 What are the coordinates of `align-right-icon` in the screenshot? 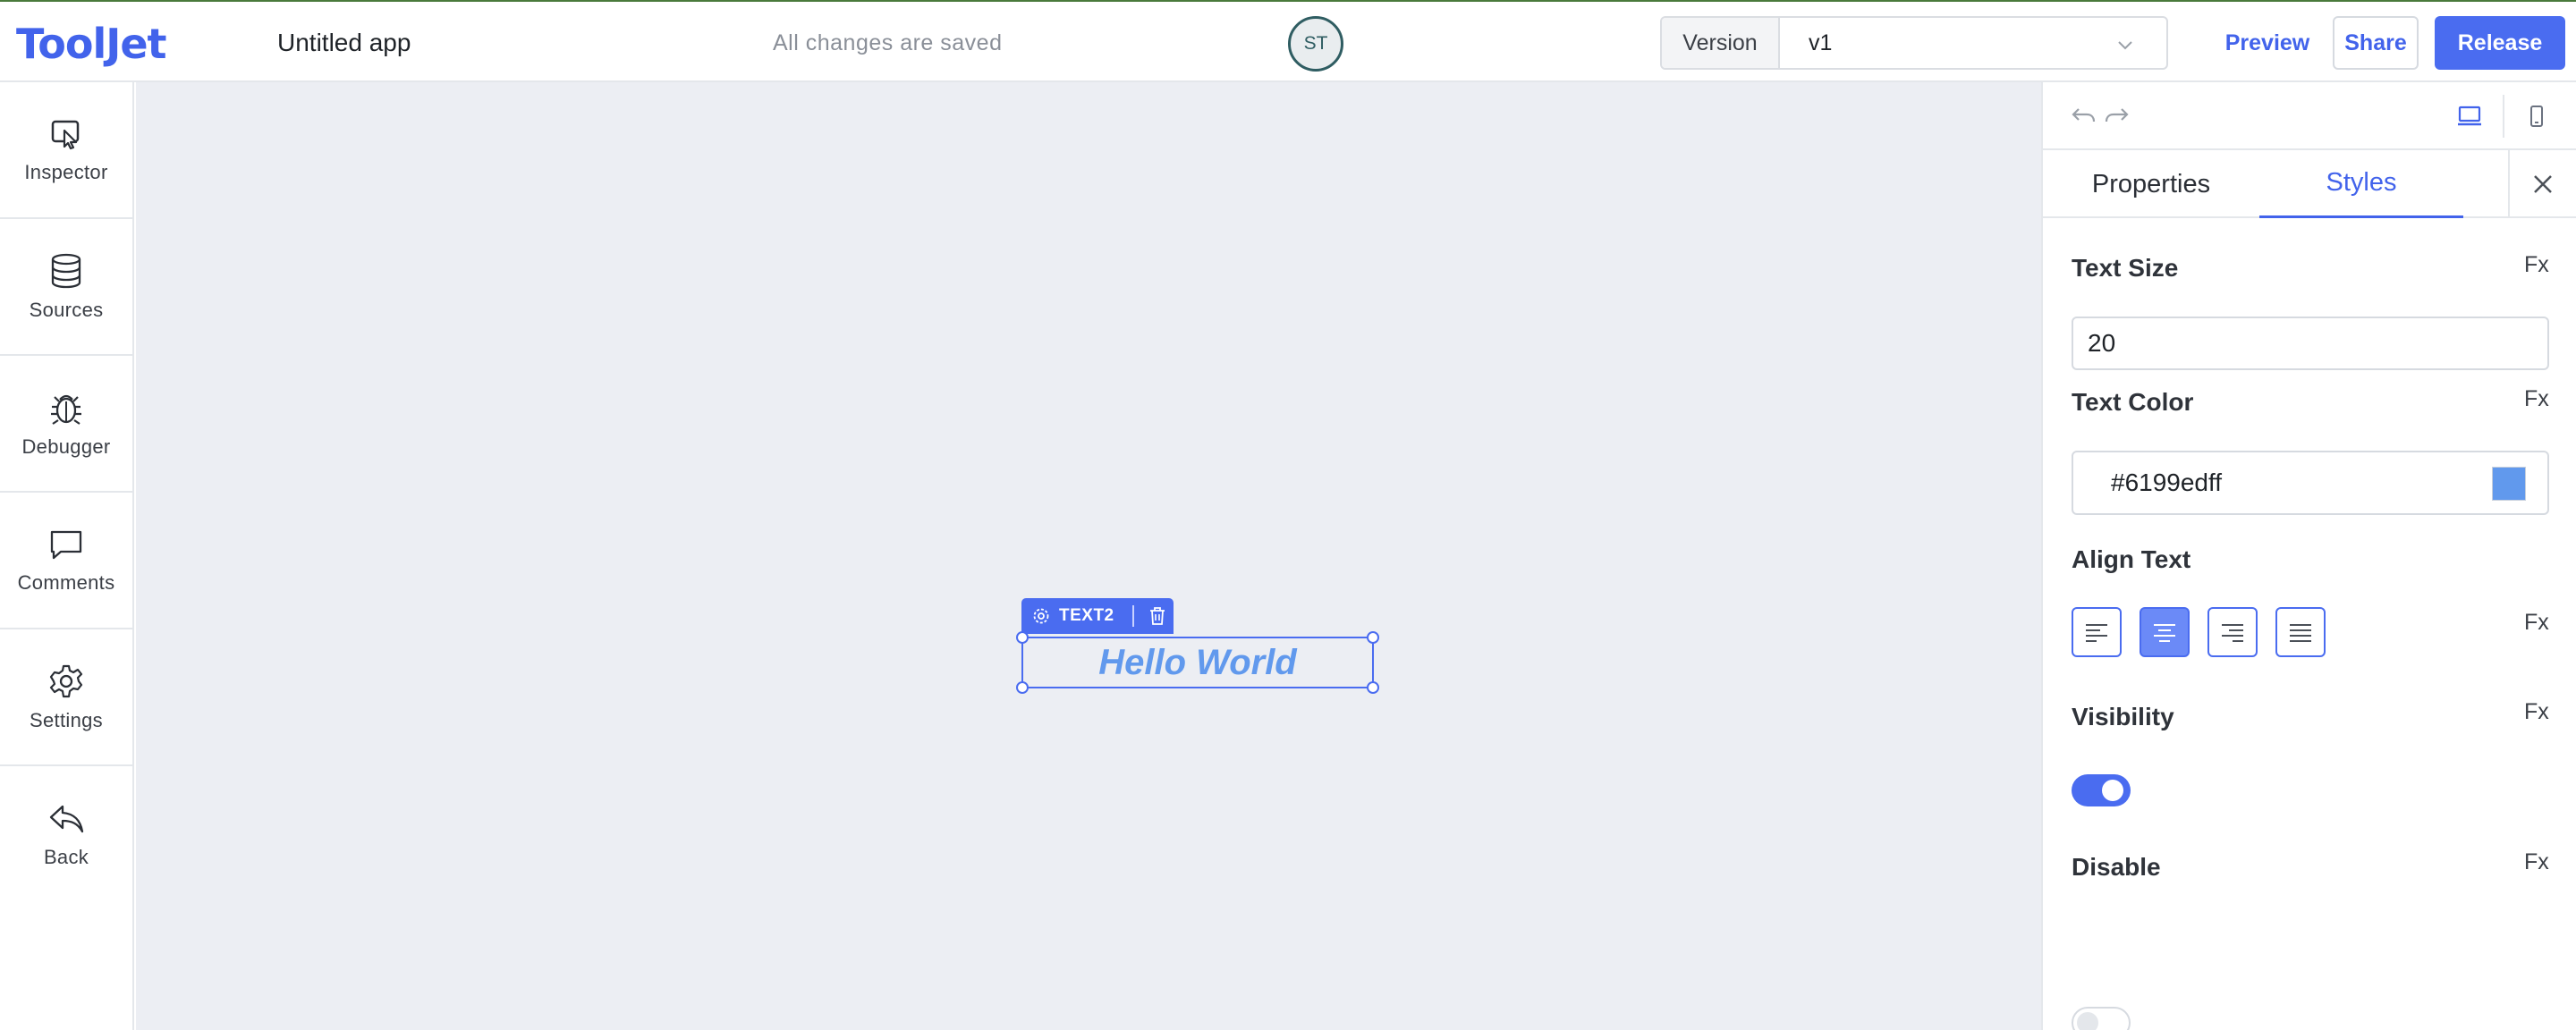 It's located at (2232, 633).